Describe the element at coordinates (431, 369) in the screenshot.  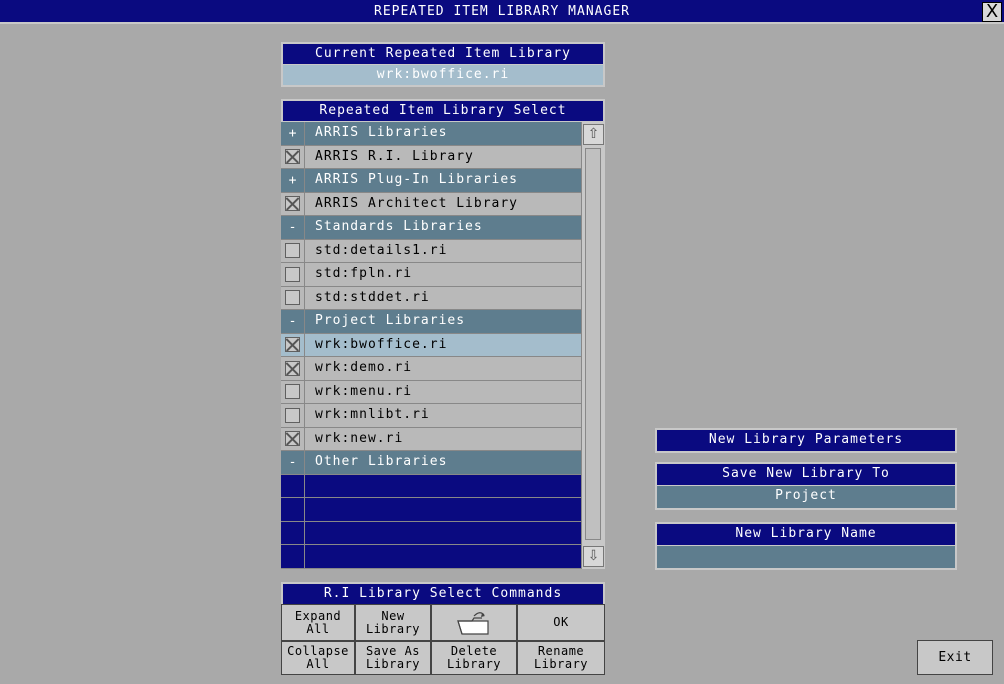
I see `library-item-row: wrk:demo.ri` at that location.